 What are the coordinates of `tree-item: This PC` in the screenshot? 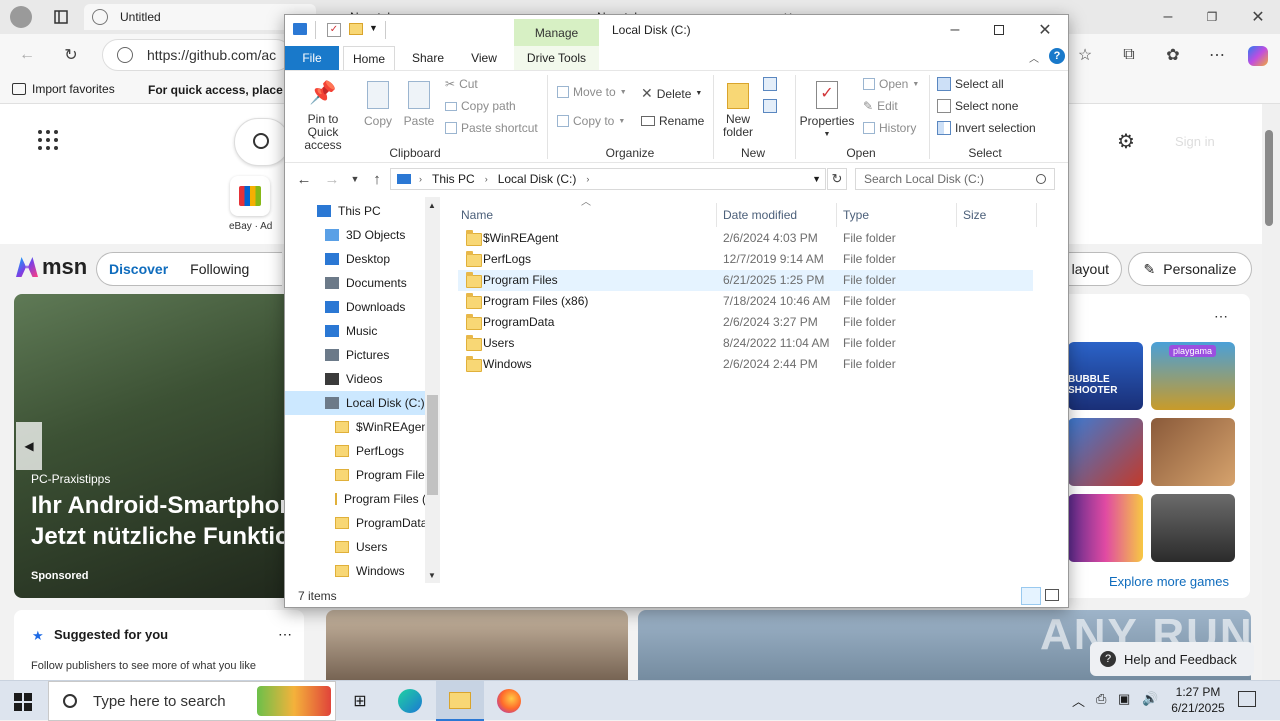 It's located at (362, 211).